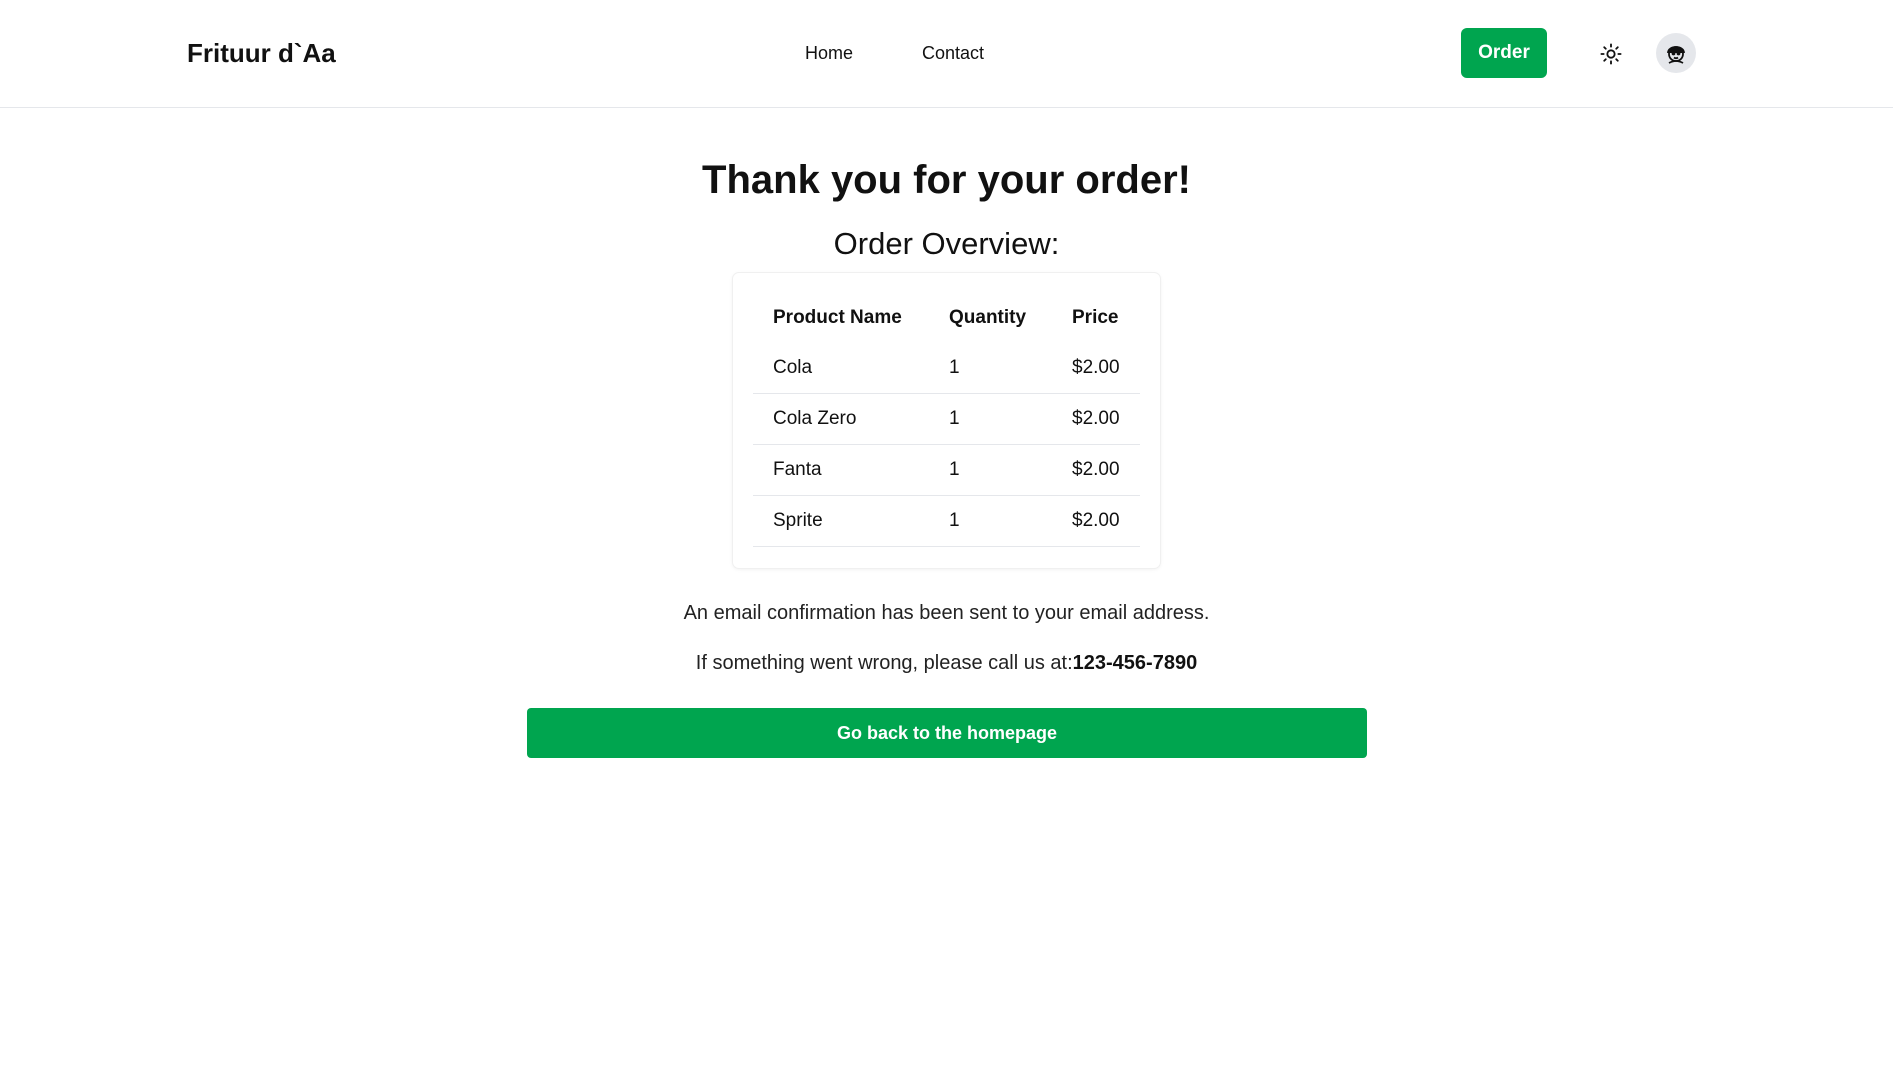  Describe the element at coordinates (841, 470) in the screenshot. I see `cell-product-name: Fanta` at that location.